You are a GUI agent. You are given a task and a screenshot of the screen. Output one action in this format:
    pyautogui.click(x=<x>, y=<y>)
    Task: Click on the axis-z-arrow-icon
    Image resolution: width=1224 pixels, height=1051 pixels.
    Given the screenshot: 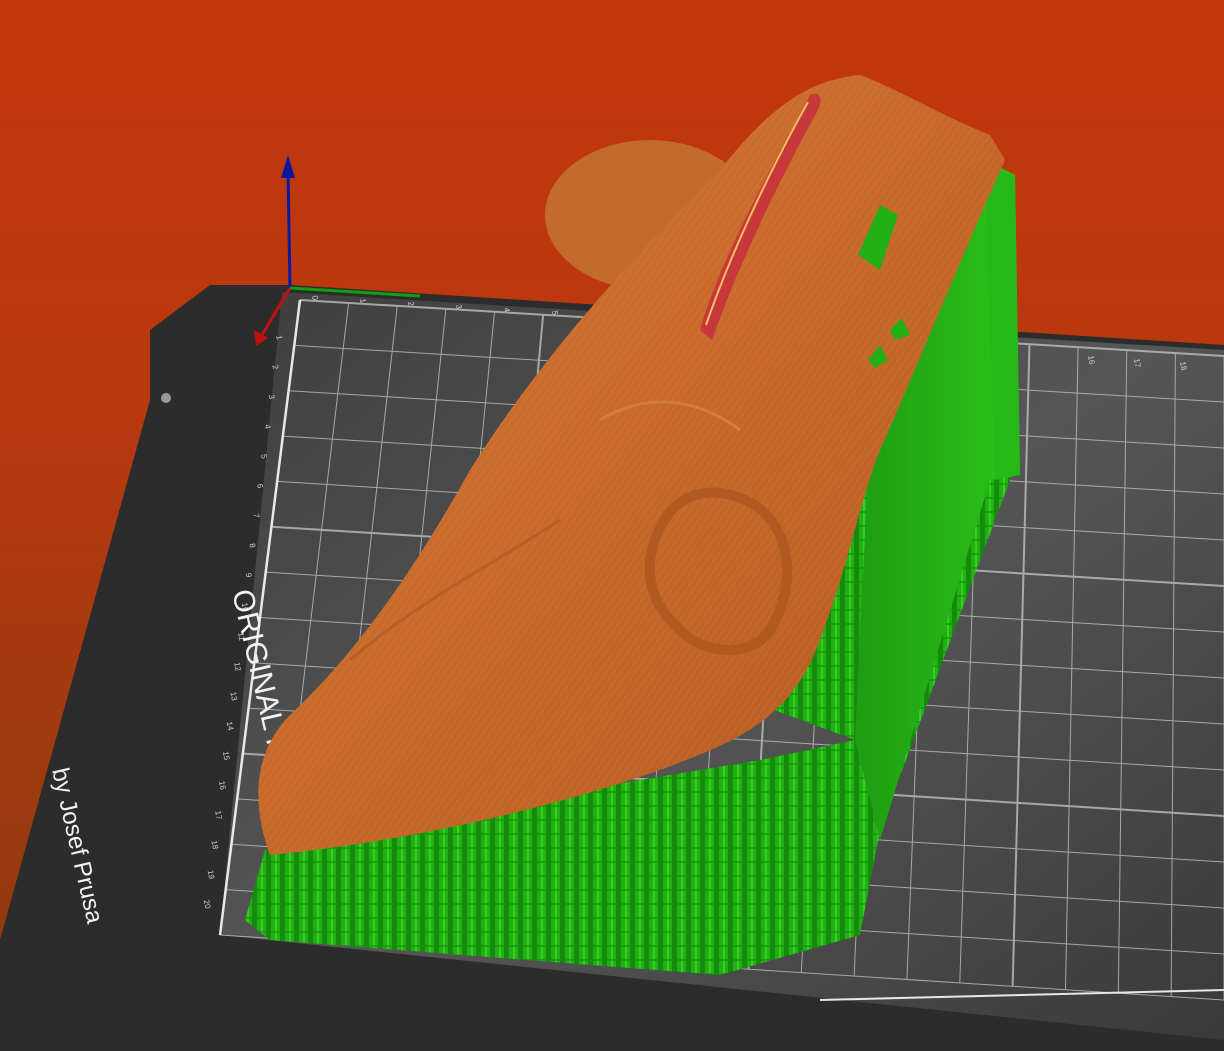 What is the action you would take?
    pyautogui.click(x=288, y=166)
    